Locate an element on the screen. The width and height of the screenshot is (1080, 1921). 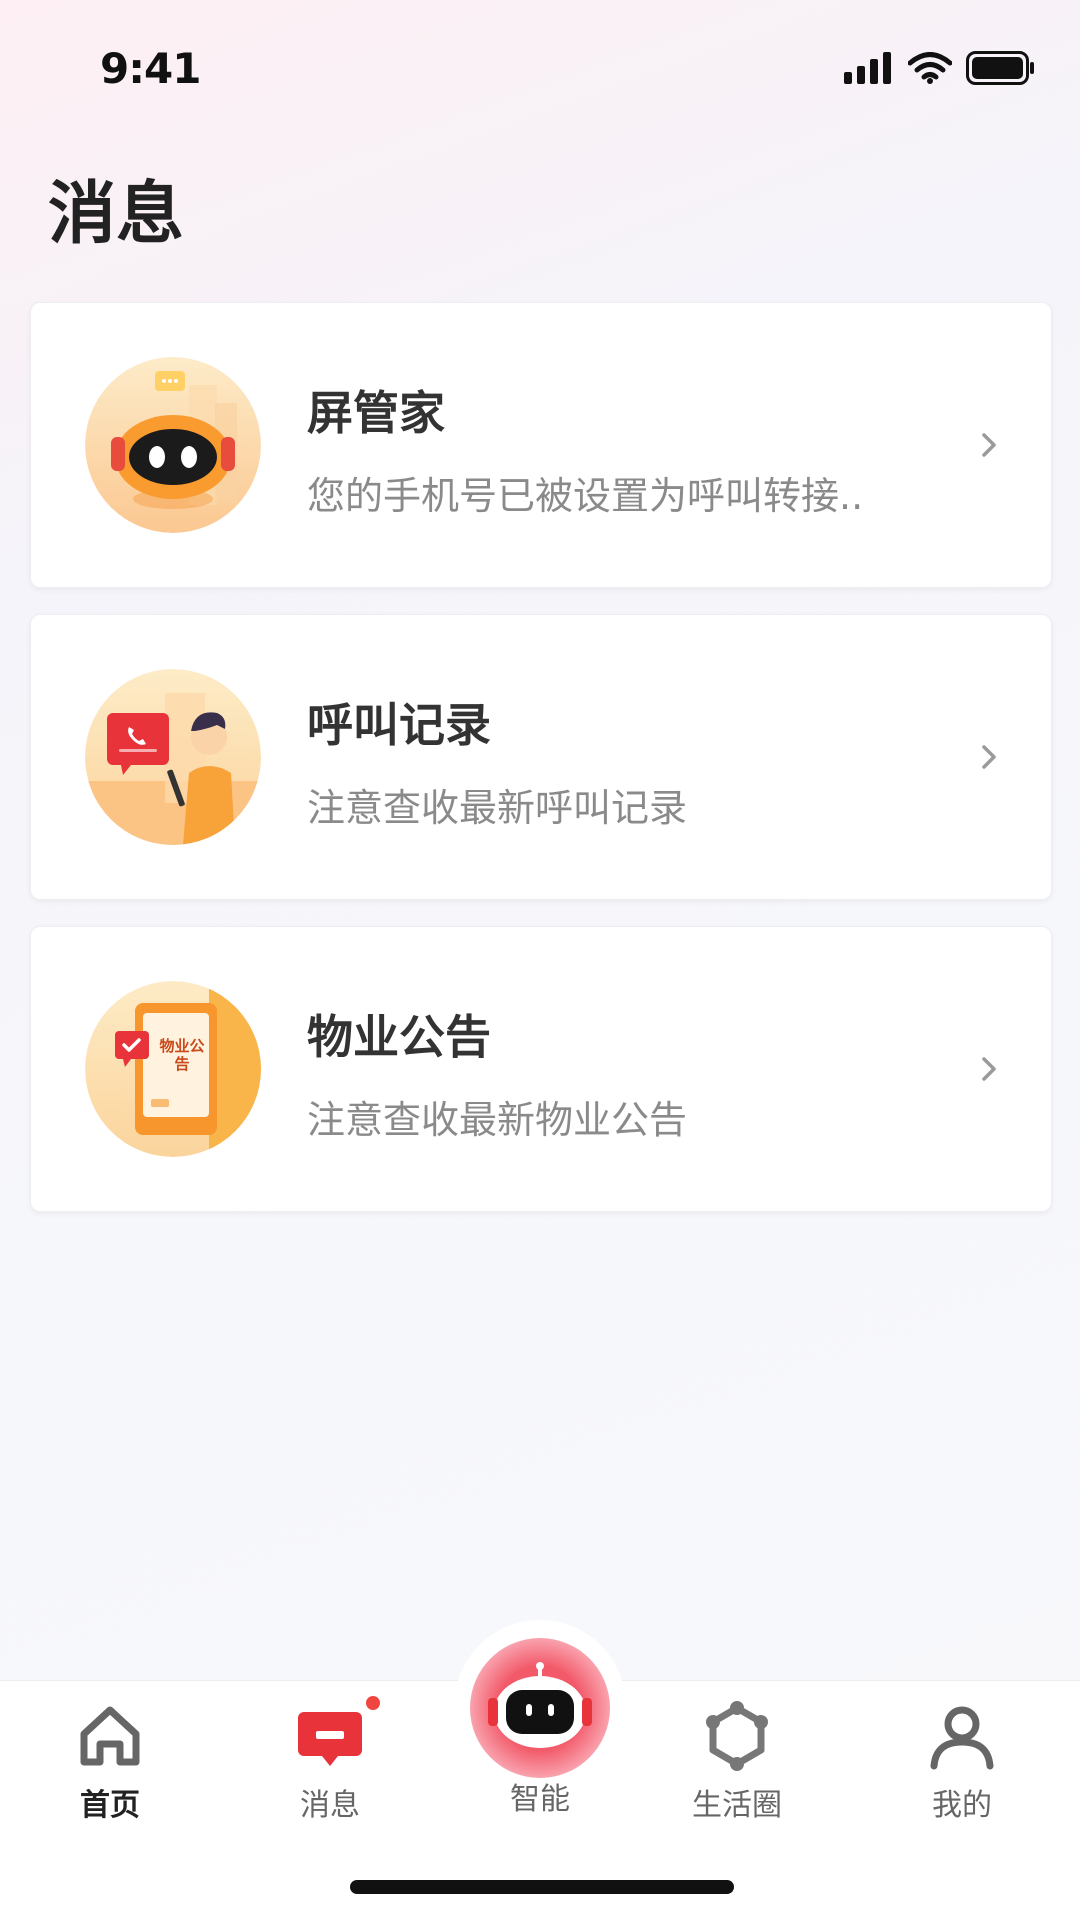
card-title: 物业公告 is located at coordinates (399, 1037).